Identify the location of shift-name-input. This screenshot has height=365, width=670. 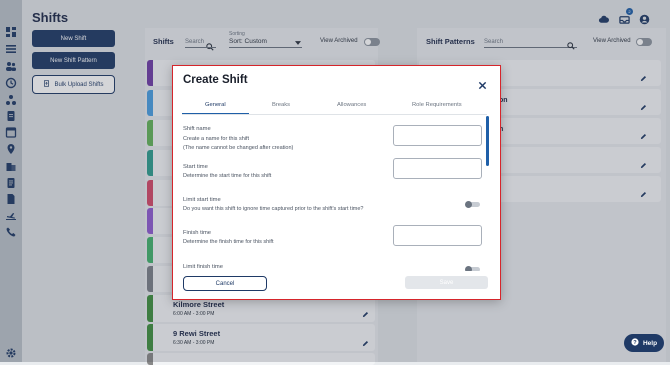
(437, 135).